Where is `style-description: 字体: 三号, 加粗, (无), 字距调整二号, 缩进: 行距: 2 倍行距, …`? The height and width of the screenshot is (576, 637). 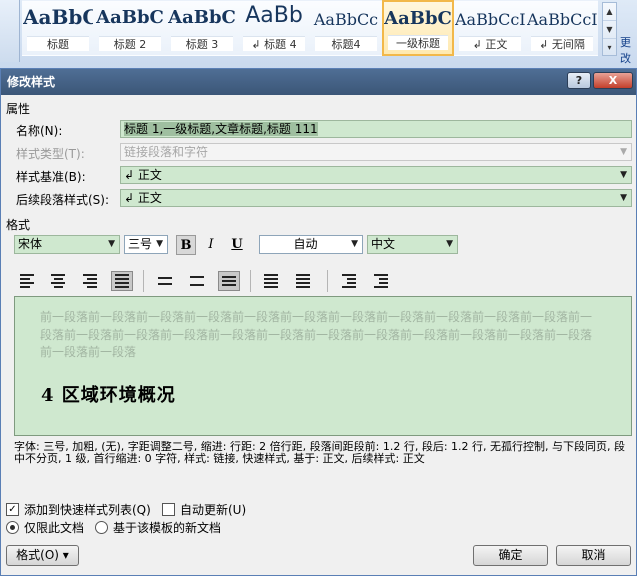 style-description: 字体: 三号, 加粗, (无), 字距调整二号, 缩进: 行距: 2 倍行距, … is located at coordinates (320, 453).